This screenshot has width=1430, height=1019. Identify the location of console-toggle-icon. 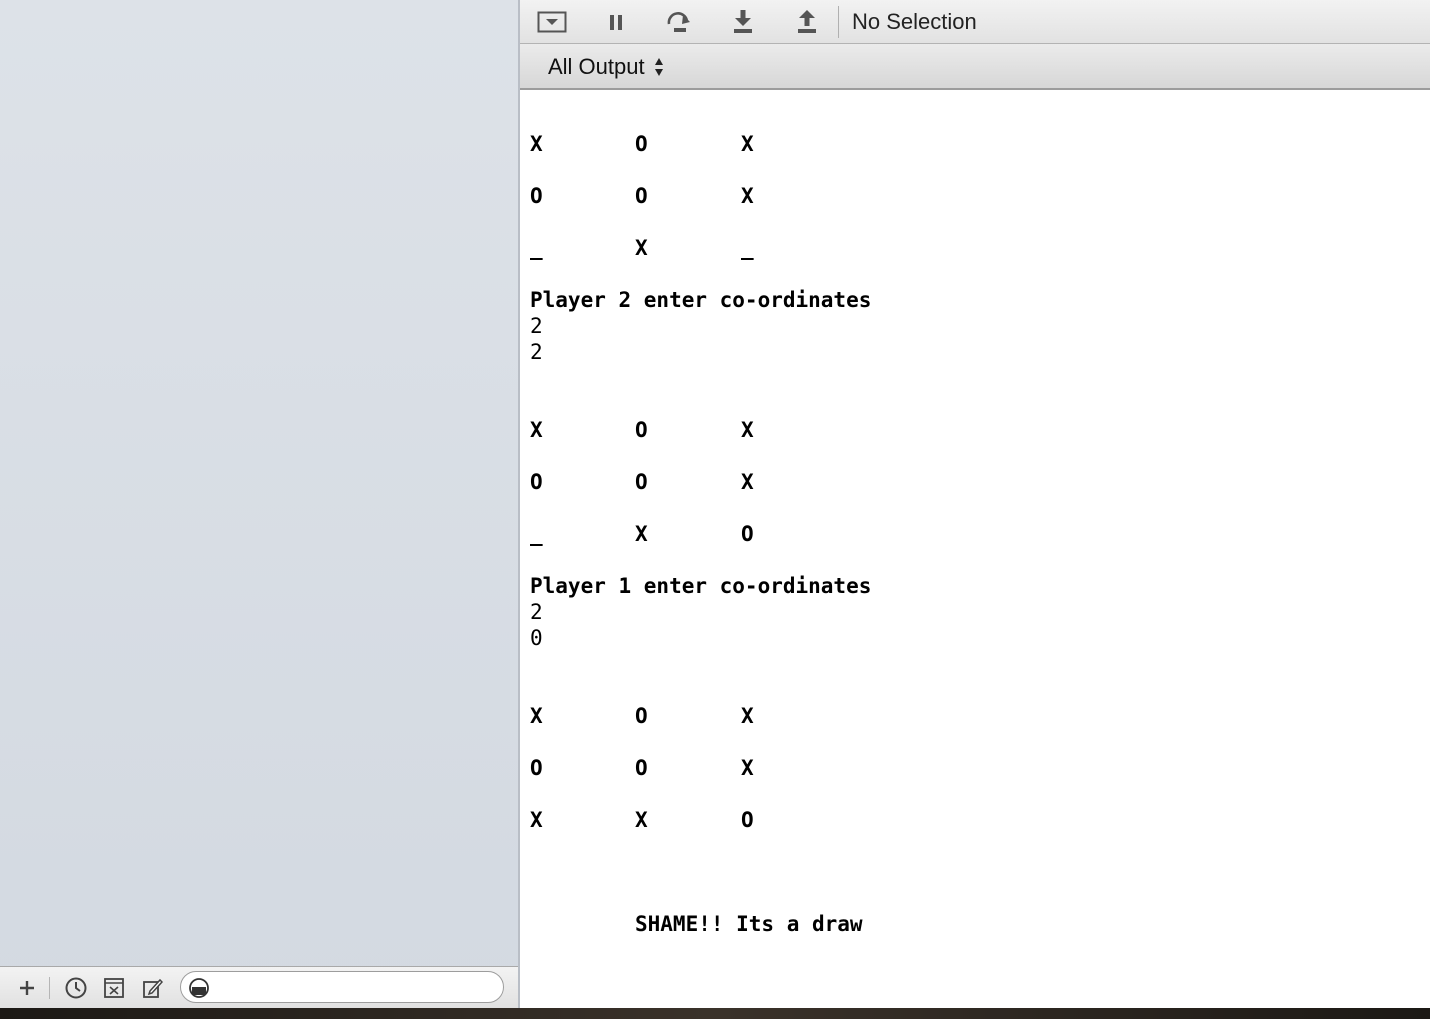
(552, 22).